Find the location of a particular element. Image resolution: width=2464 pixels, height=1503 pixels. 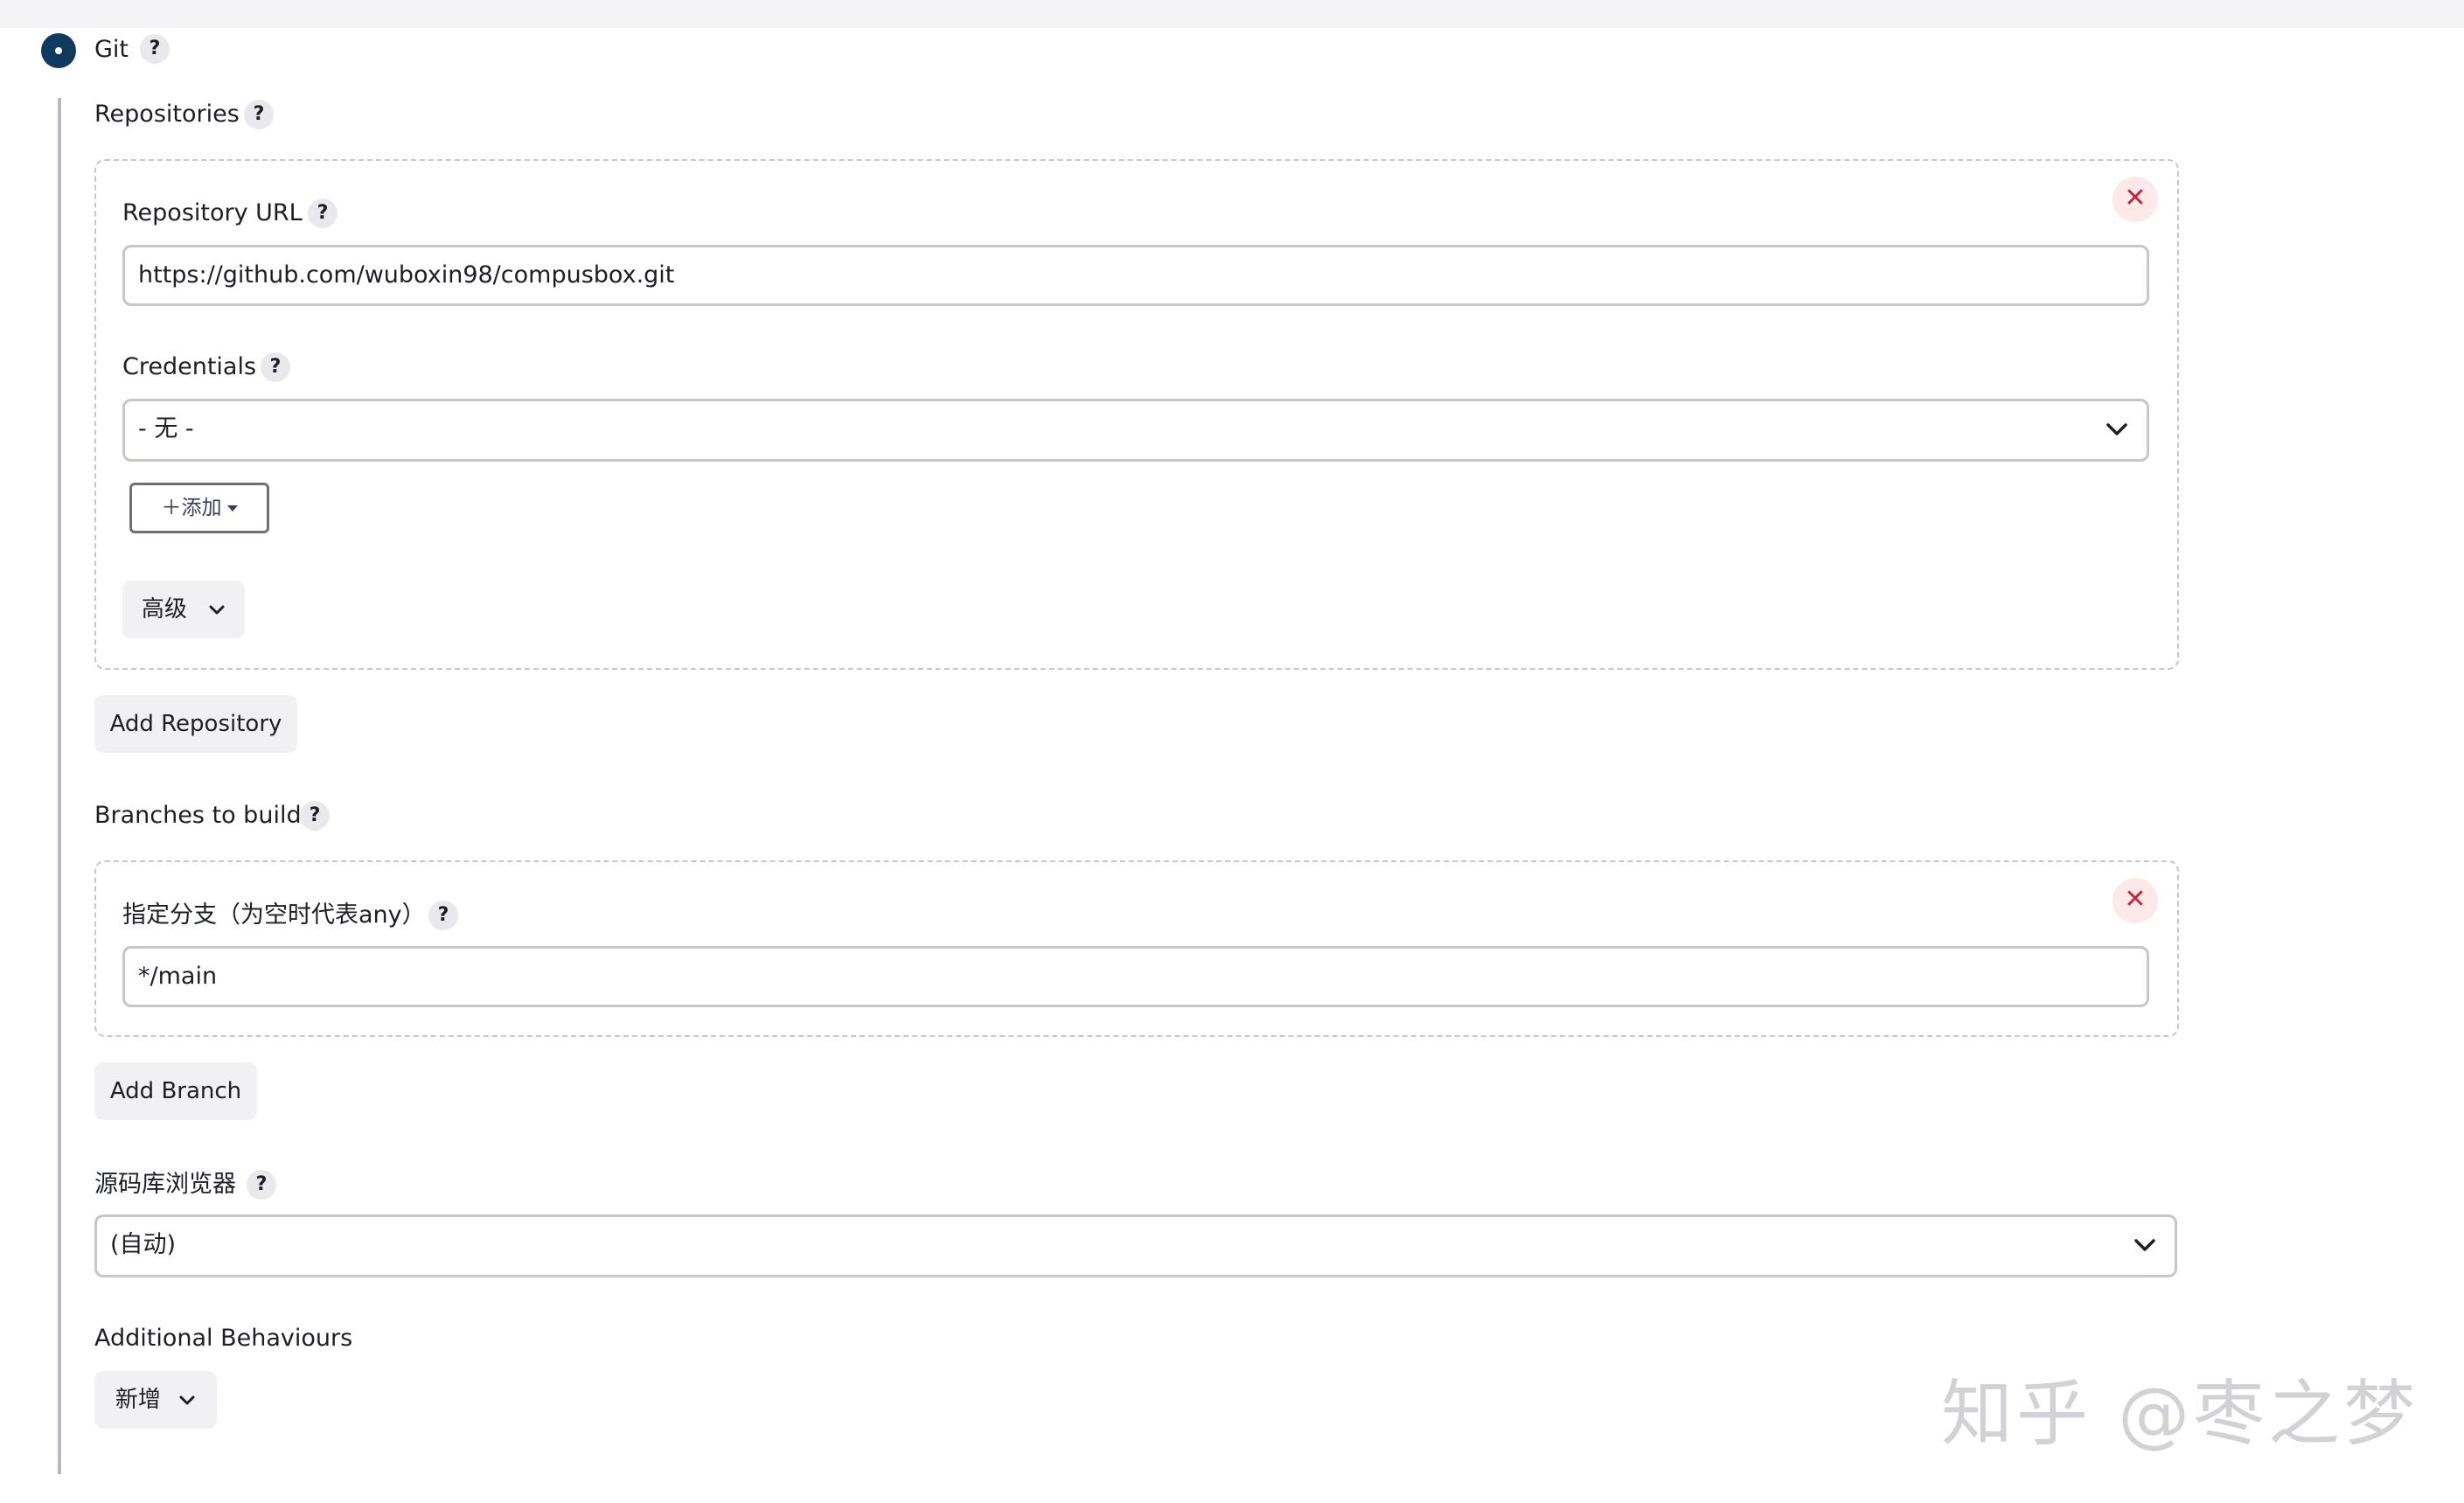

branch-specifier-help-icon: ? is located at coordinates (443, 915).